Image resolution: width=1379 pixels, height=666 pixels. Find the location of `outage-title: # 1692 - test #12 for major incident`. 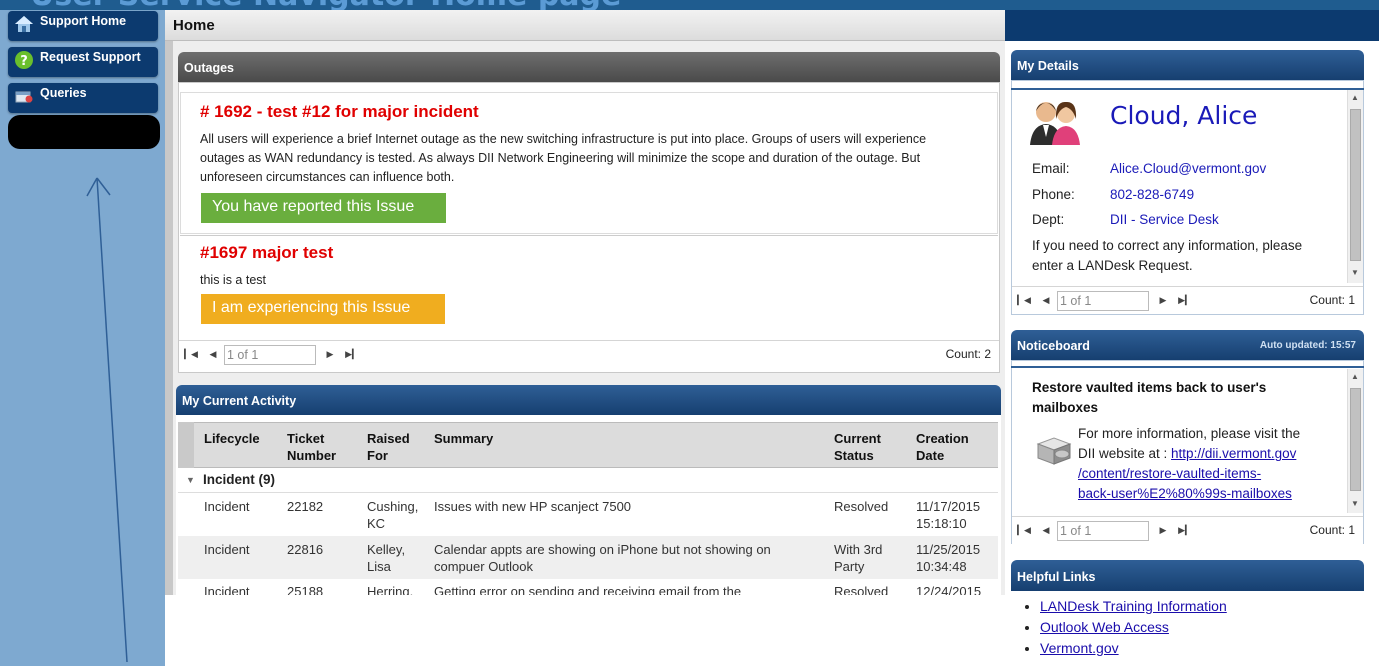

outage-title: # 1692 - test #12 for major incident is located at coordinates (339, 111).